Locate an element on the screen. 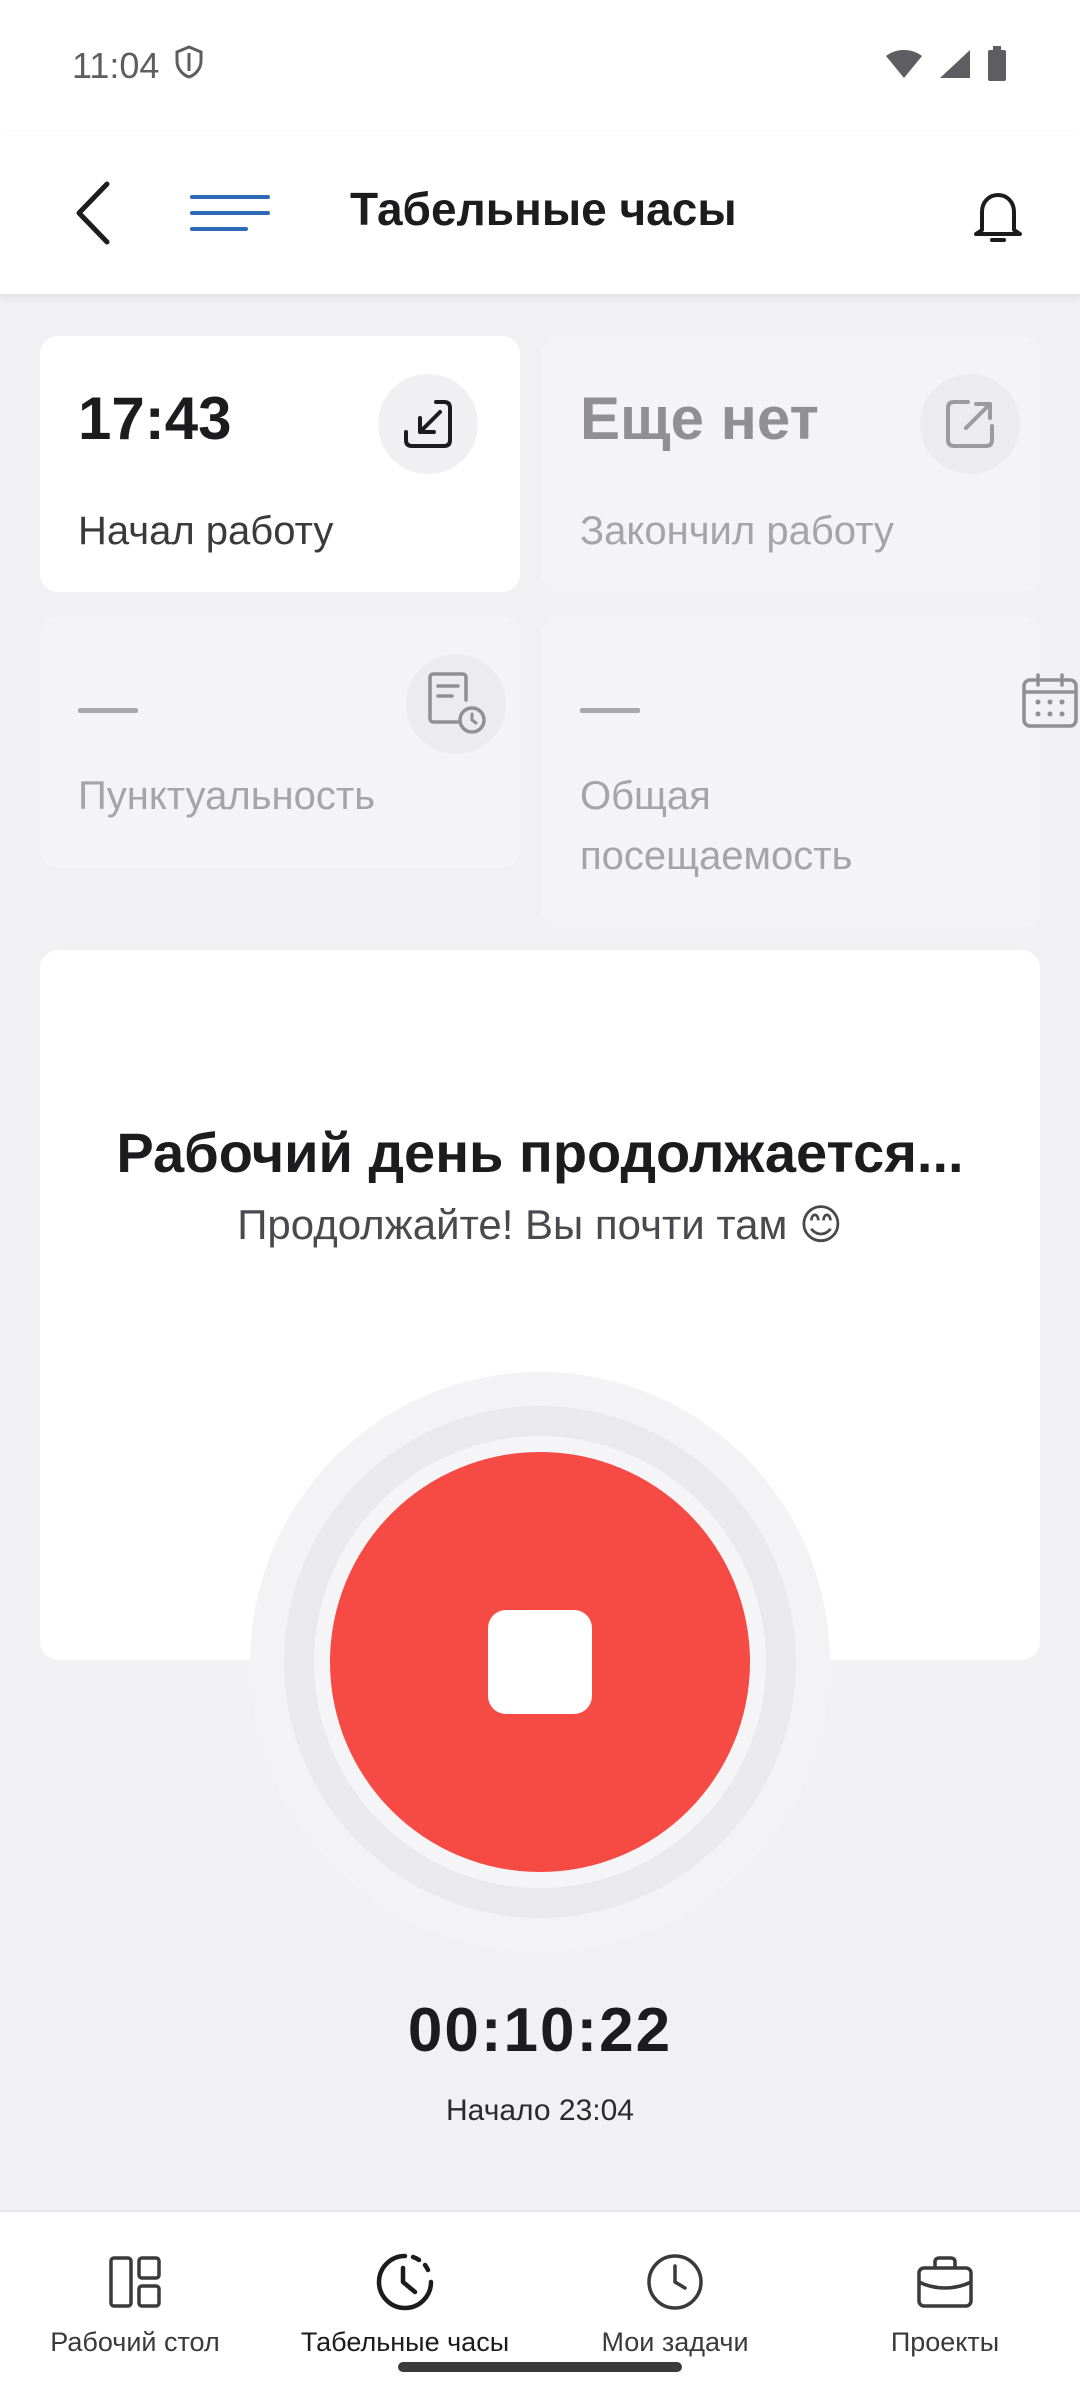  stop-work-button is located at coordinates (540, 1662).